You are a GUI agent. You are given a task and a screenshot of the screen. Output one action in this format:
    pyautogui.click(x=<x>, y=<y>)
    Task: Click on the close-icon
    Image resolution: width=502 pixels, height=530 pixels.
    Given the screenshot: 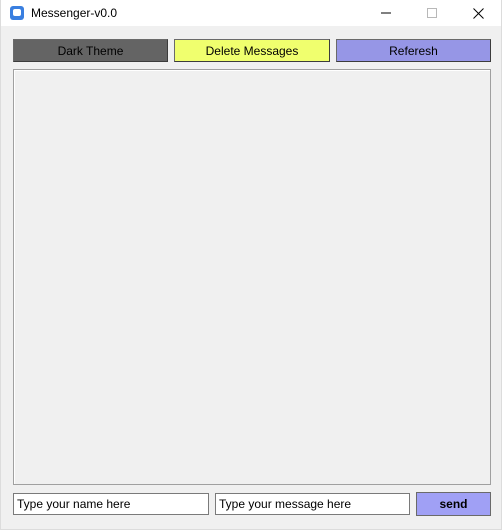 What is the action you would take?
    pyautogui.click(x=478, y=13)
    